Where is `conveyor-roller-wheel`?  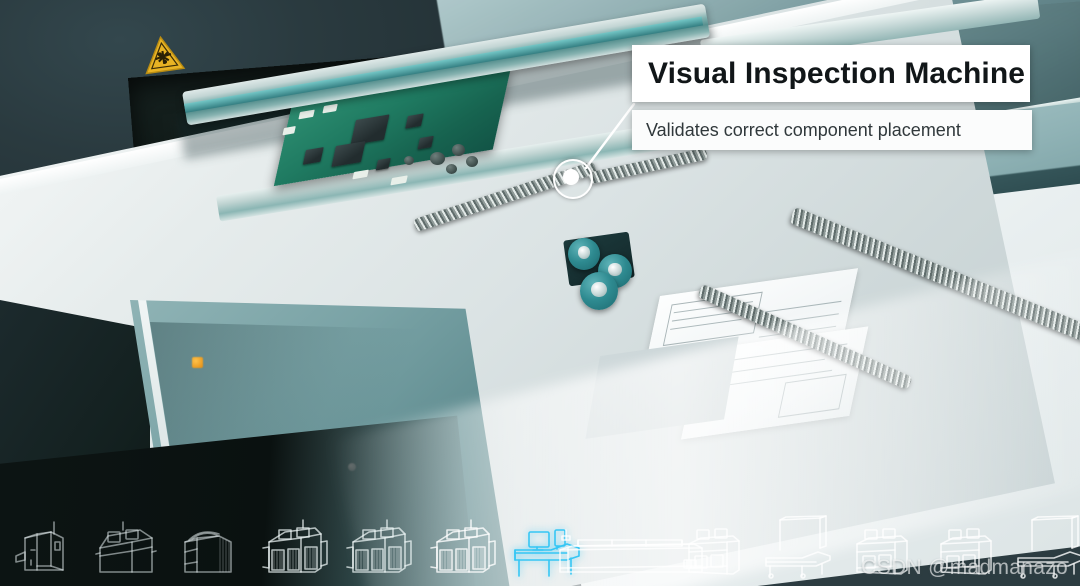 conveyor-roller-wheel is located at coordinates (584, 254).